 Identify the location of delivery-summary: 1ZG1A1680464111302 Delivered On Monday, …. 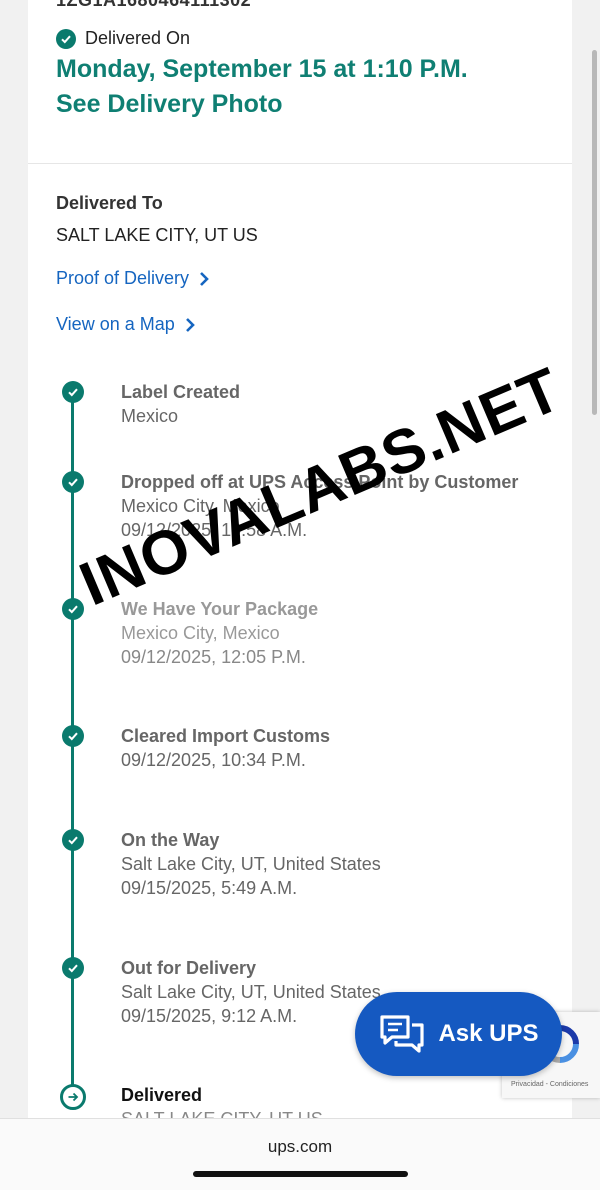
(300, 82).